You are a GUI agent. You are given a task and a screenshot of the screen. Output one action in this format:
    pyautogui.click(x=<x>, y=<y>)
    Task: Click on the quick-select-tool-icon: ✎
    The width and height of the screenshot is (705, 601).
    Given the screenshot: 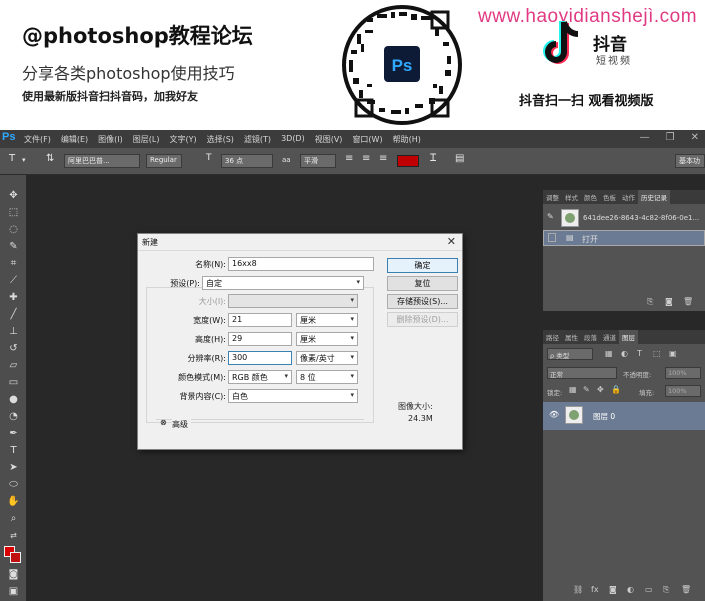 What is the action you would take?
    pyautogui.click(x=13, y=247)
    